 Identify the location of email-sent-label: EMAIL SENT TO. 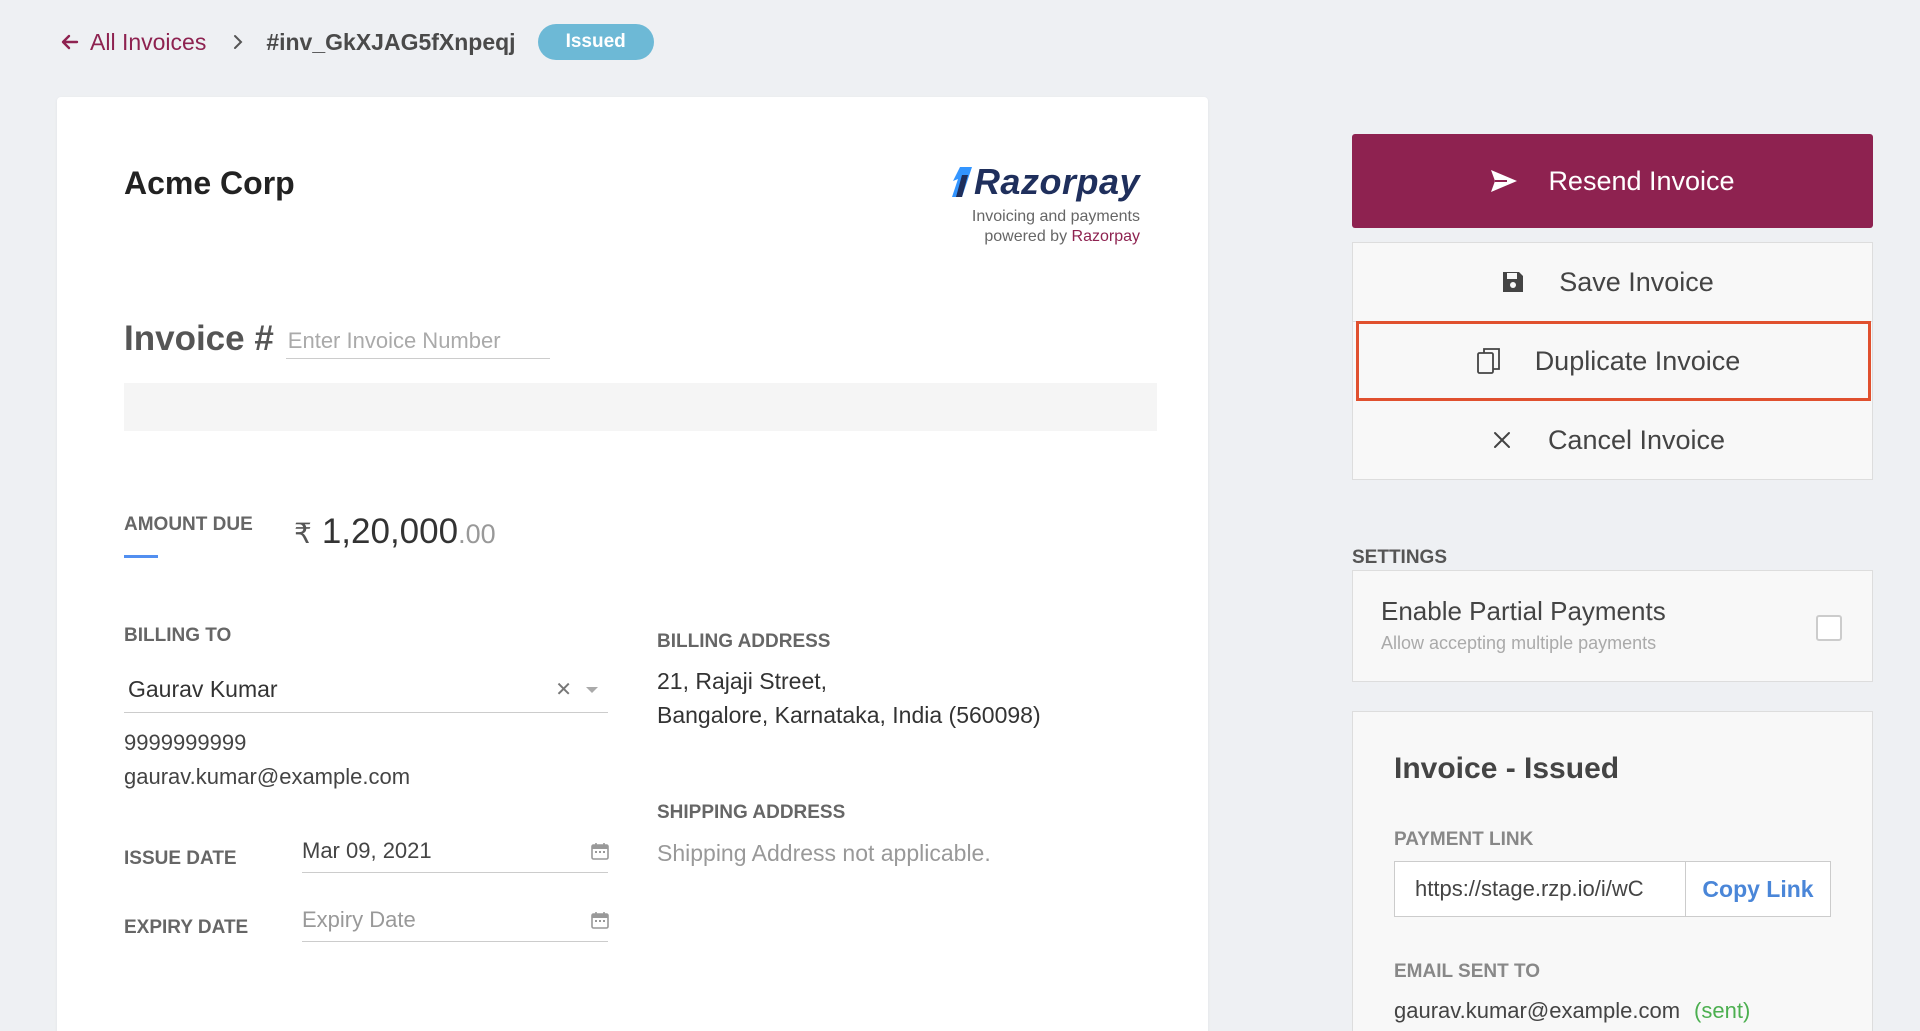
(1467, 971).